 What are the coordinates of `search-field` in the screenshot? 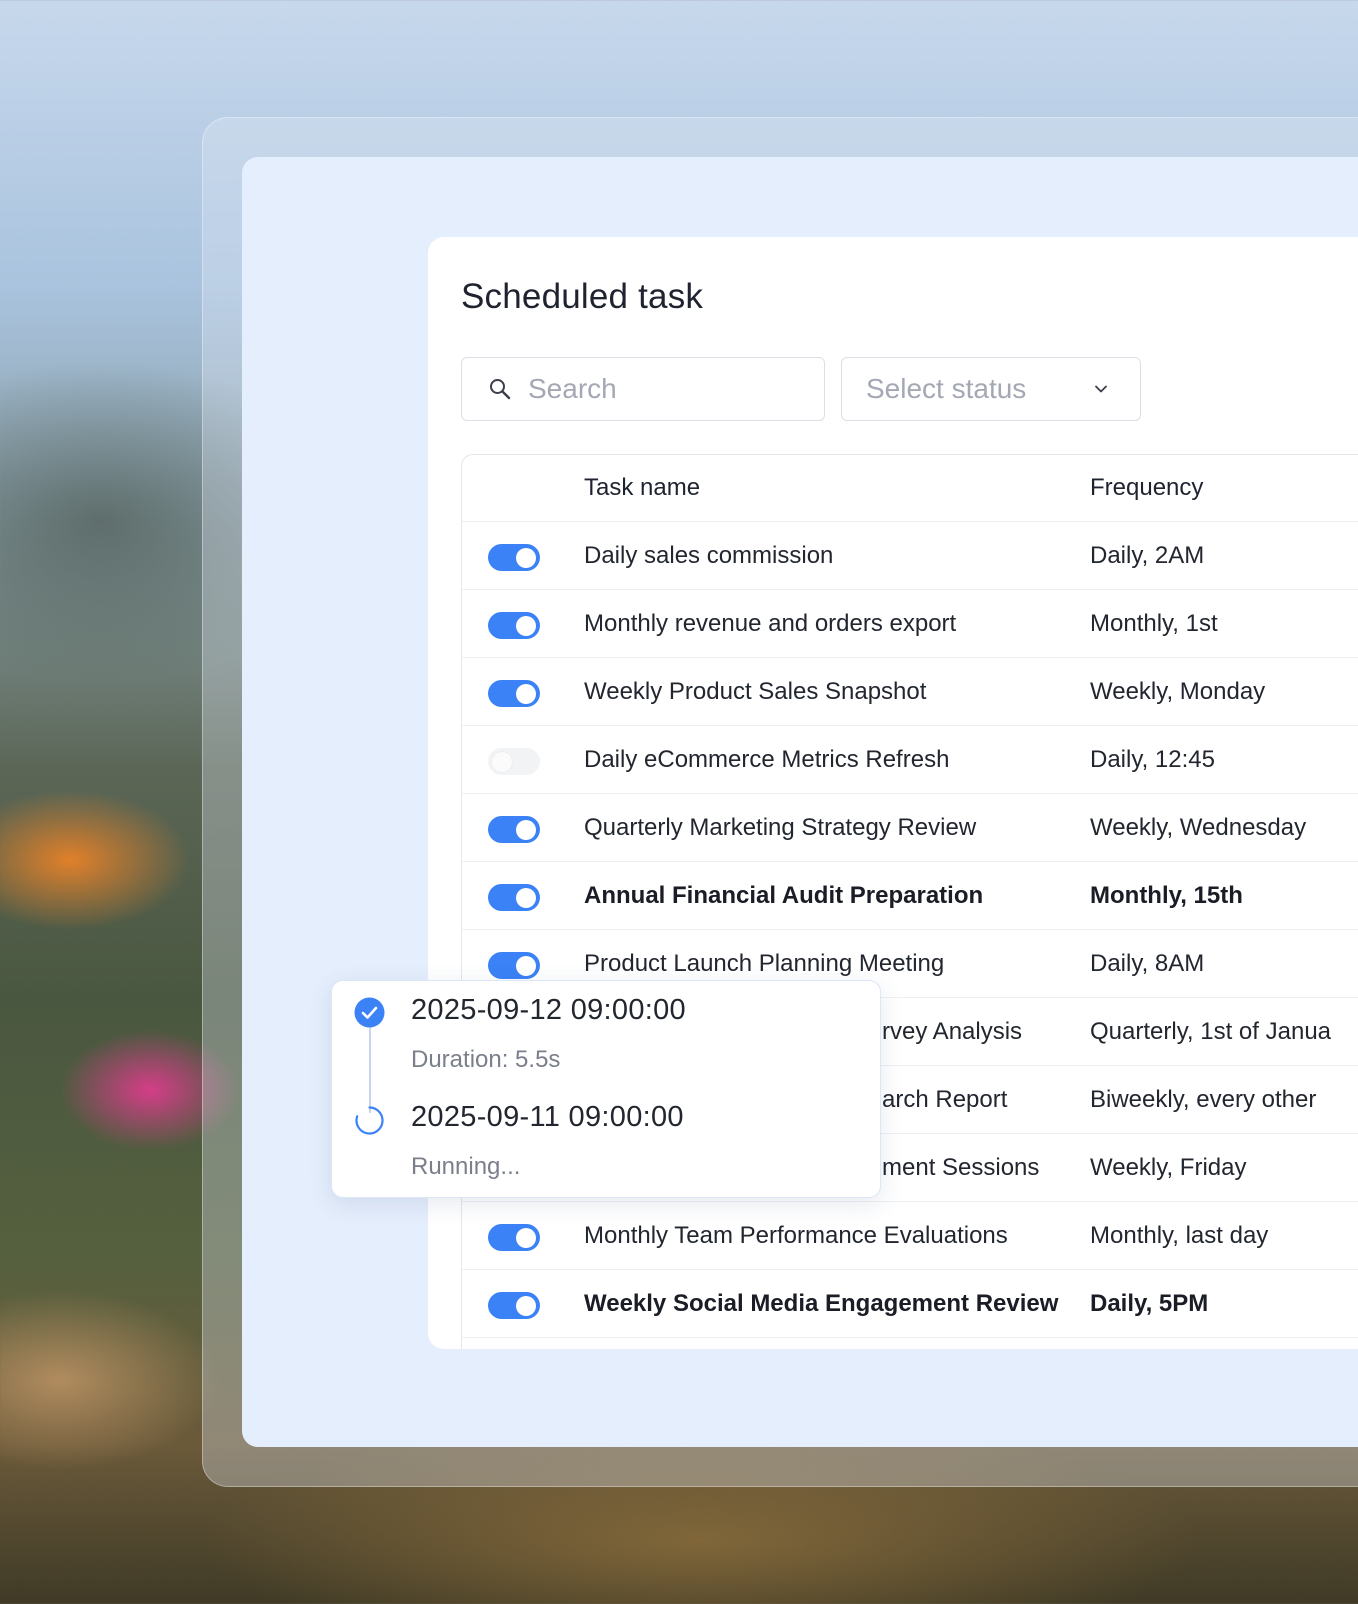 It's located at (643, 389).